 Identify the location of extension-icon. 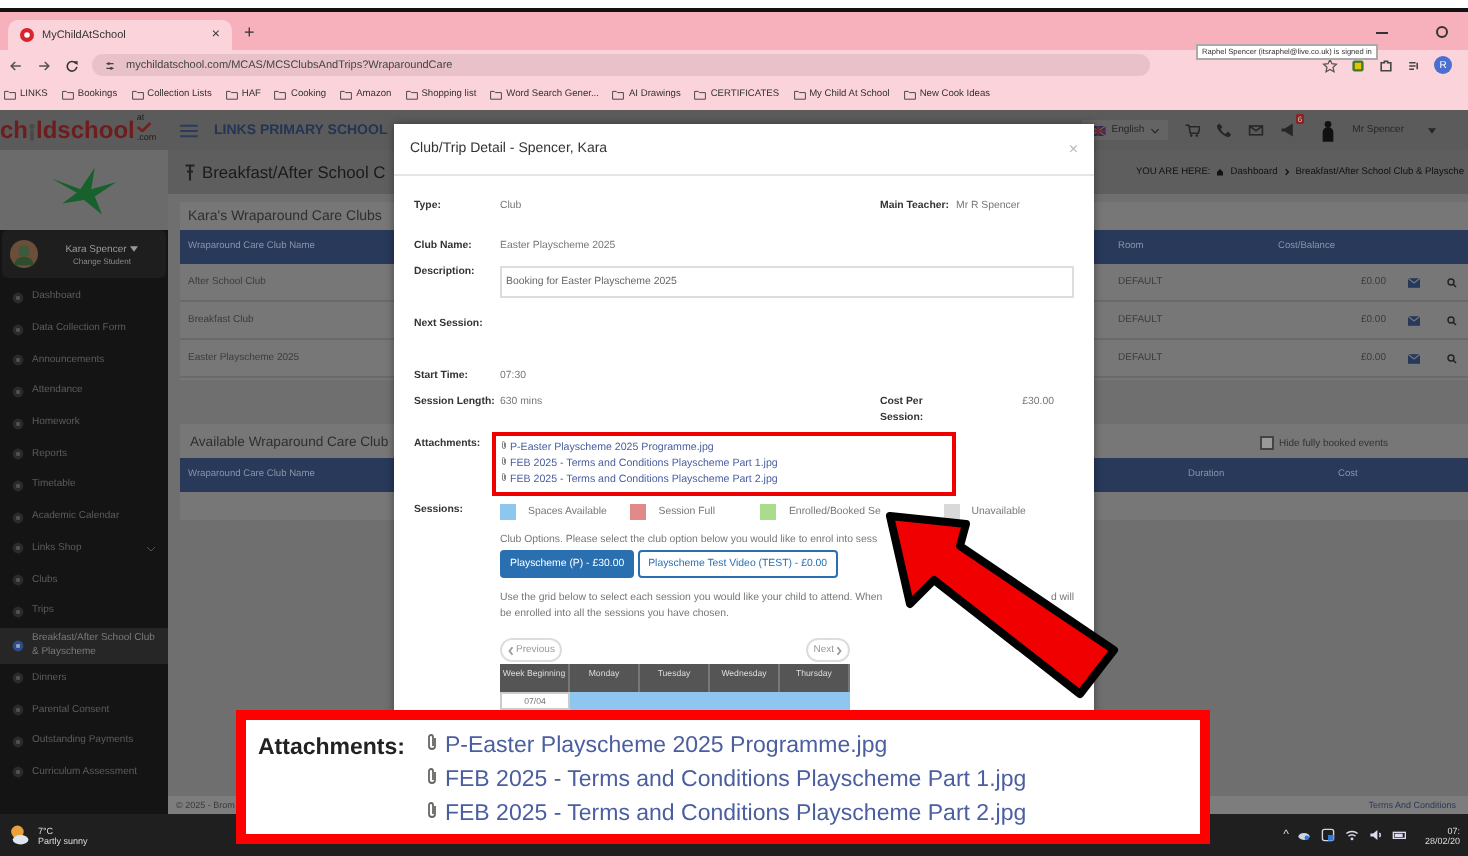
(1358, 65).